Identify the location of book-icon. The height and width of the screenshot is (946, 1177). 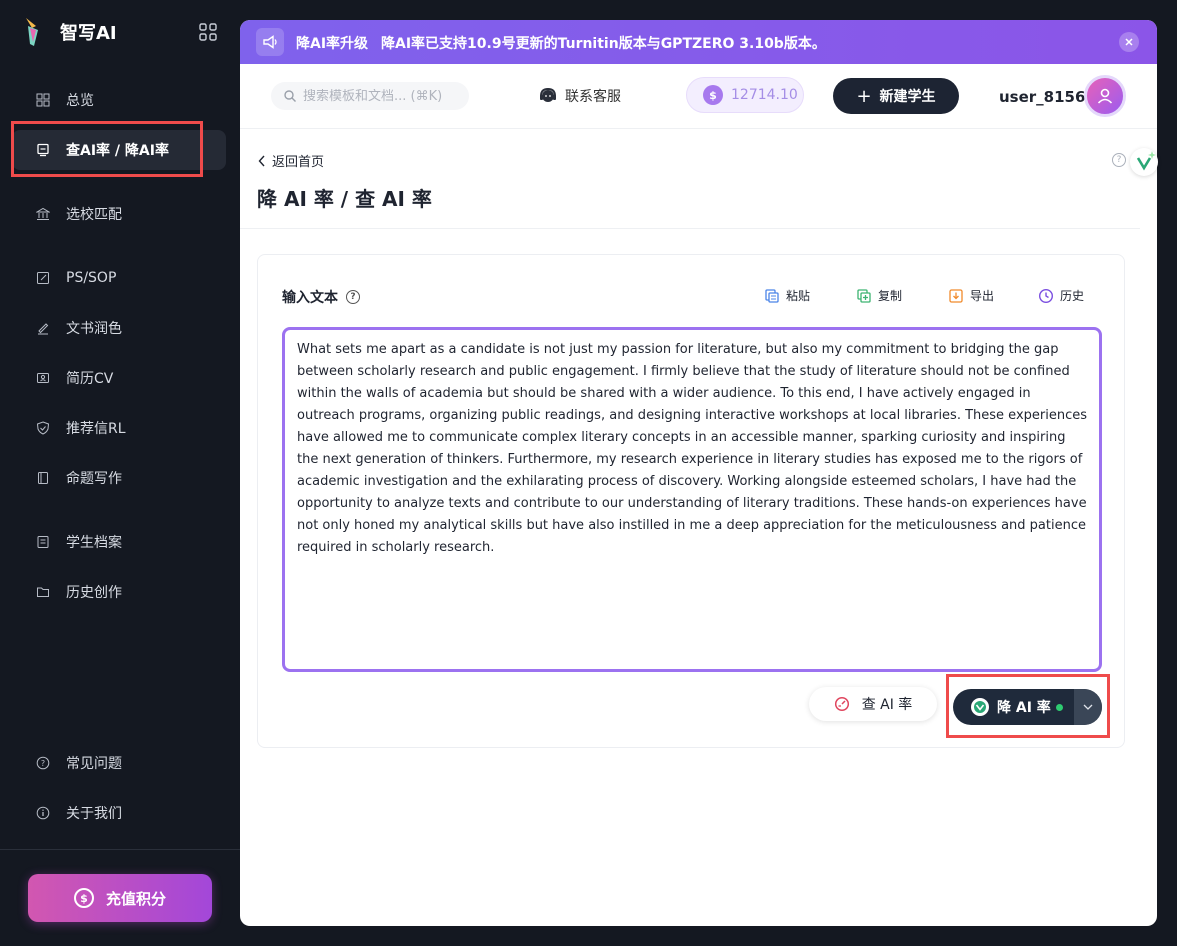
(43, 478).